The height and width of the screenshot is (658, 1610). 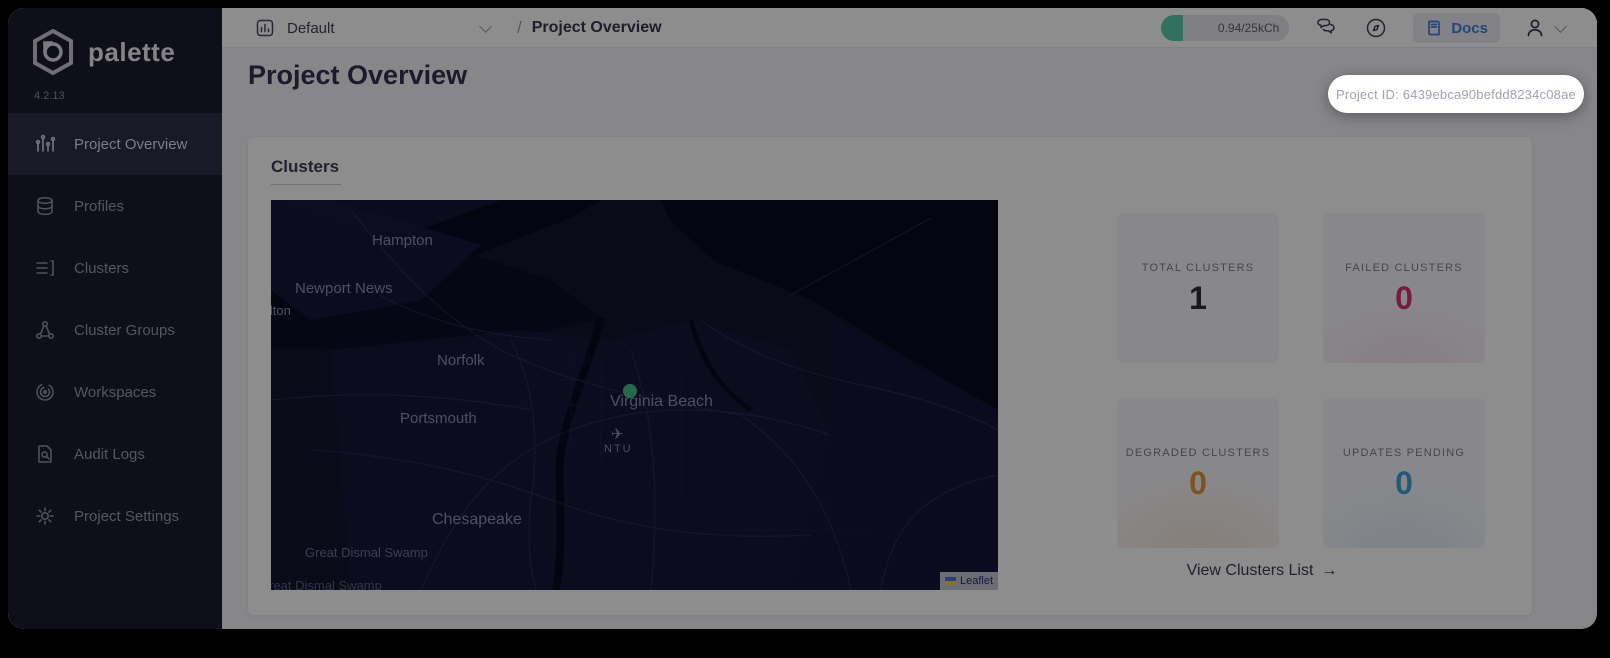 What do you see at coordinates (1456, 94) in the screenshot?
I see `project-id-tooltip: Project ID: 6439ebca90befdd8234c08ae` at bounding box center [1456, 94].